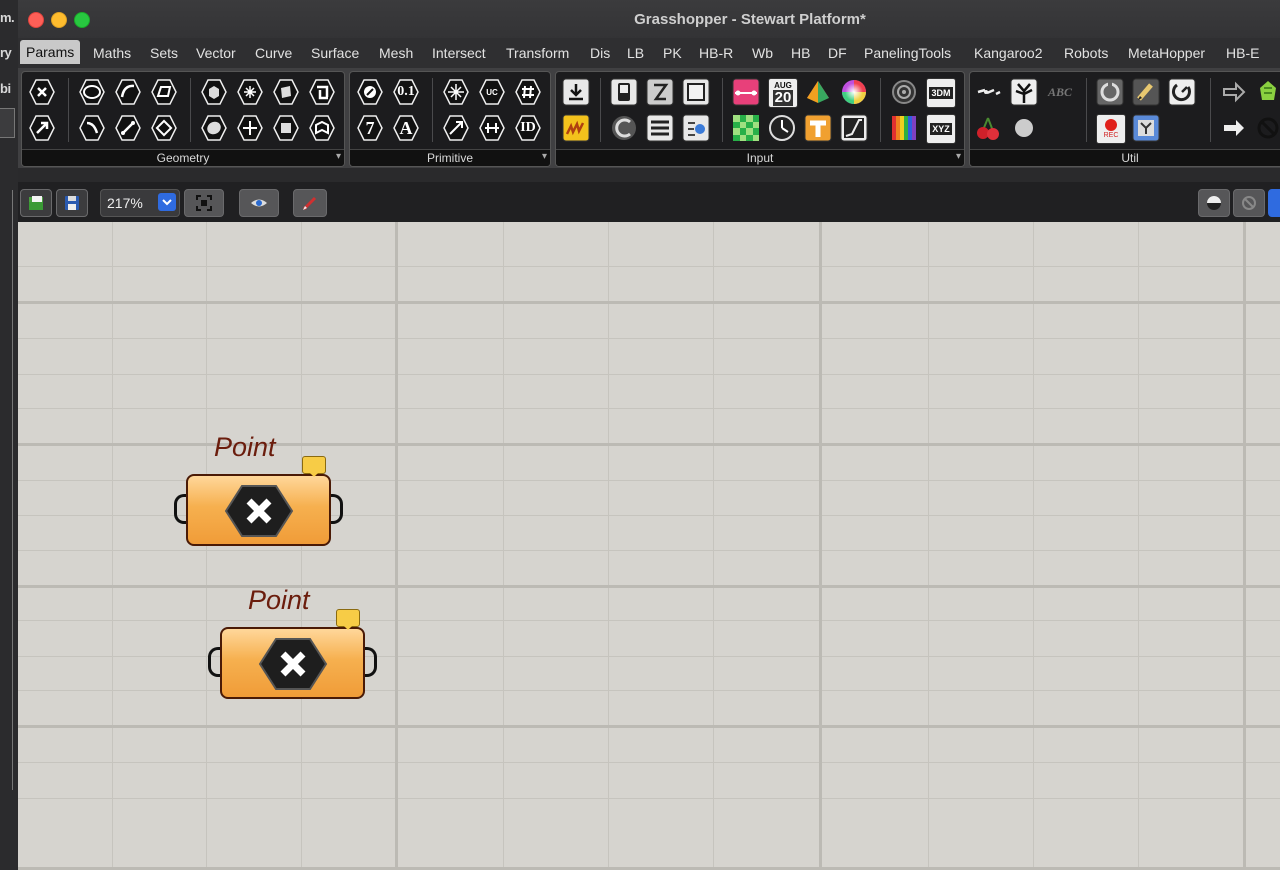 The image size is (1280, 870). Describe the element at coordinates (112, 53) in the screenshot. I see `tab-maths: Maths` at that location.